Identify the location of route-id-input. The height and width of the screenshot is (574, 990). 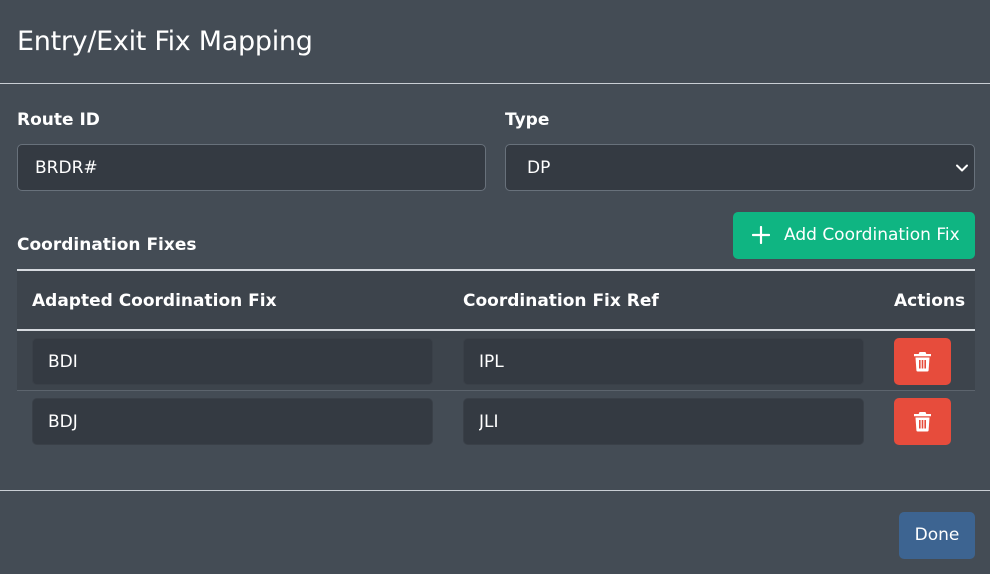
(251, 167).